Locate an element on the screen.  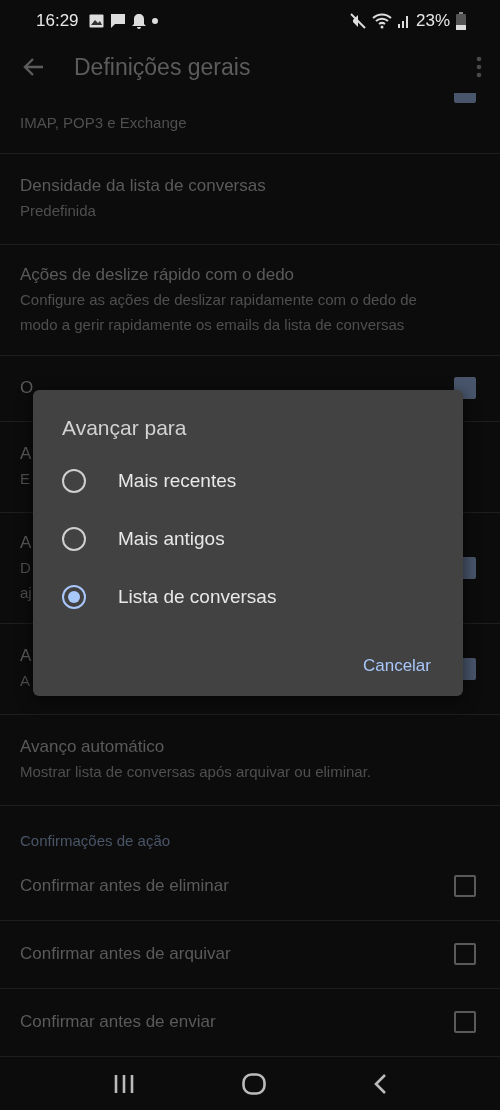
back-icon is located at coordinates (379, 1083).